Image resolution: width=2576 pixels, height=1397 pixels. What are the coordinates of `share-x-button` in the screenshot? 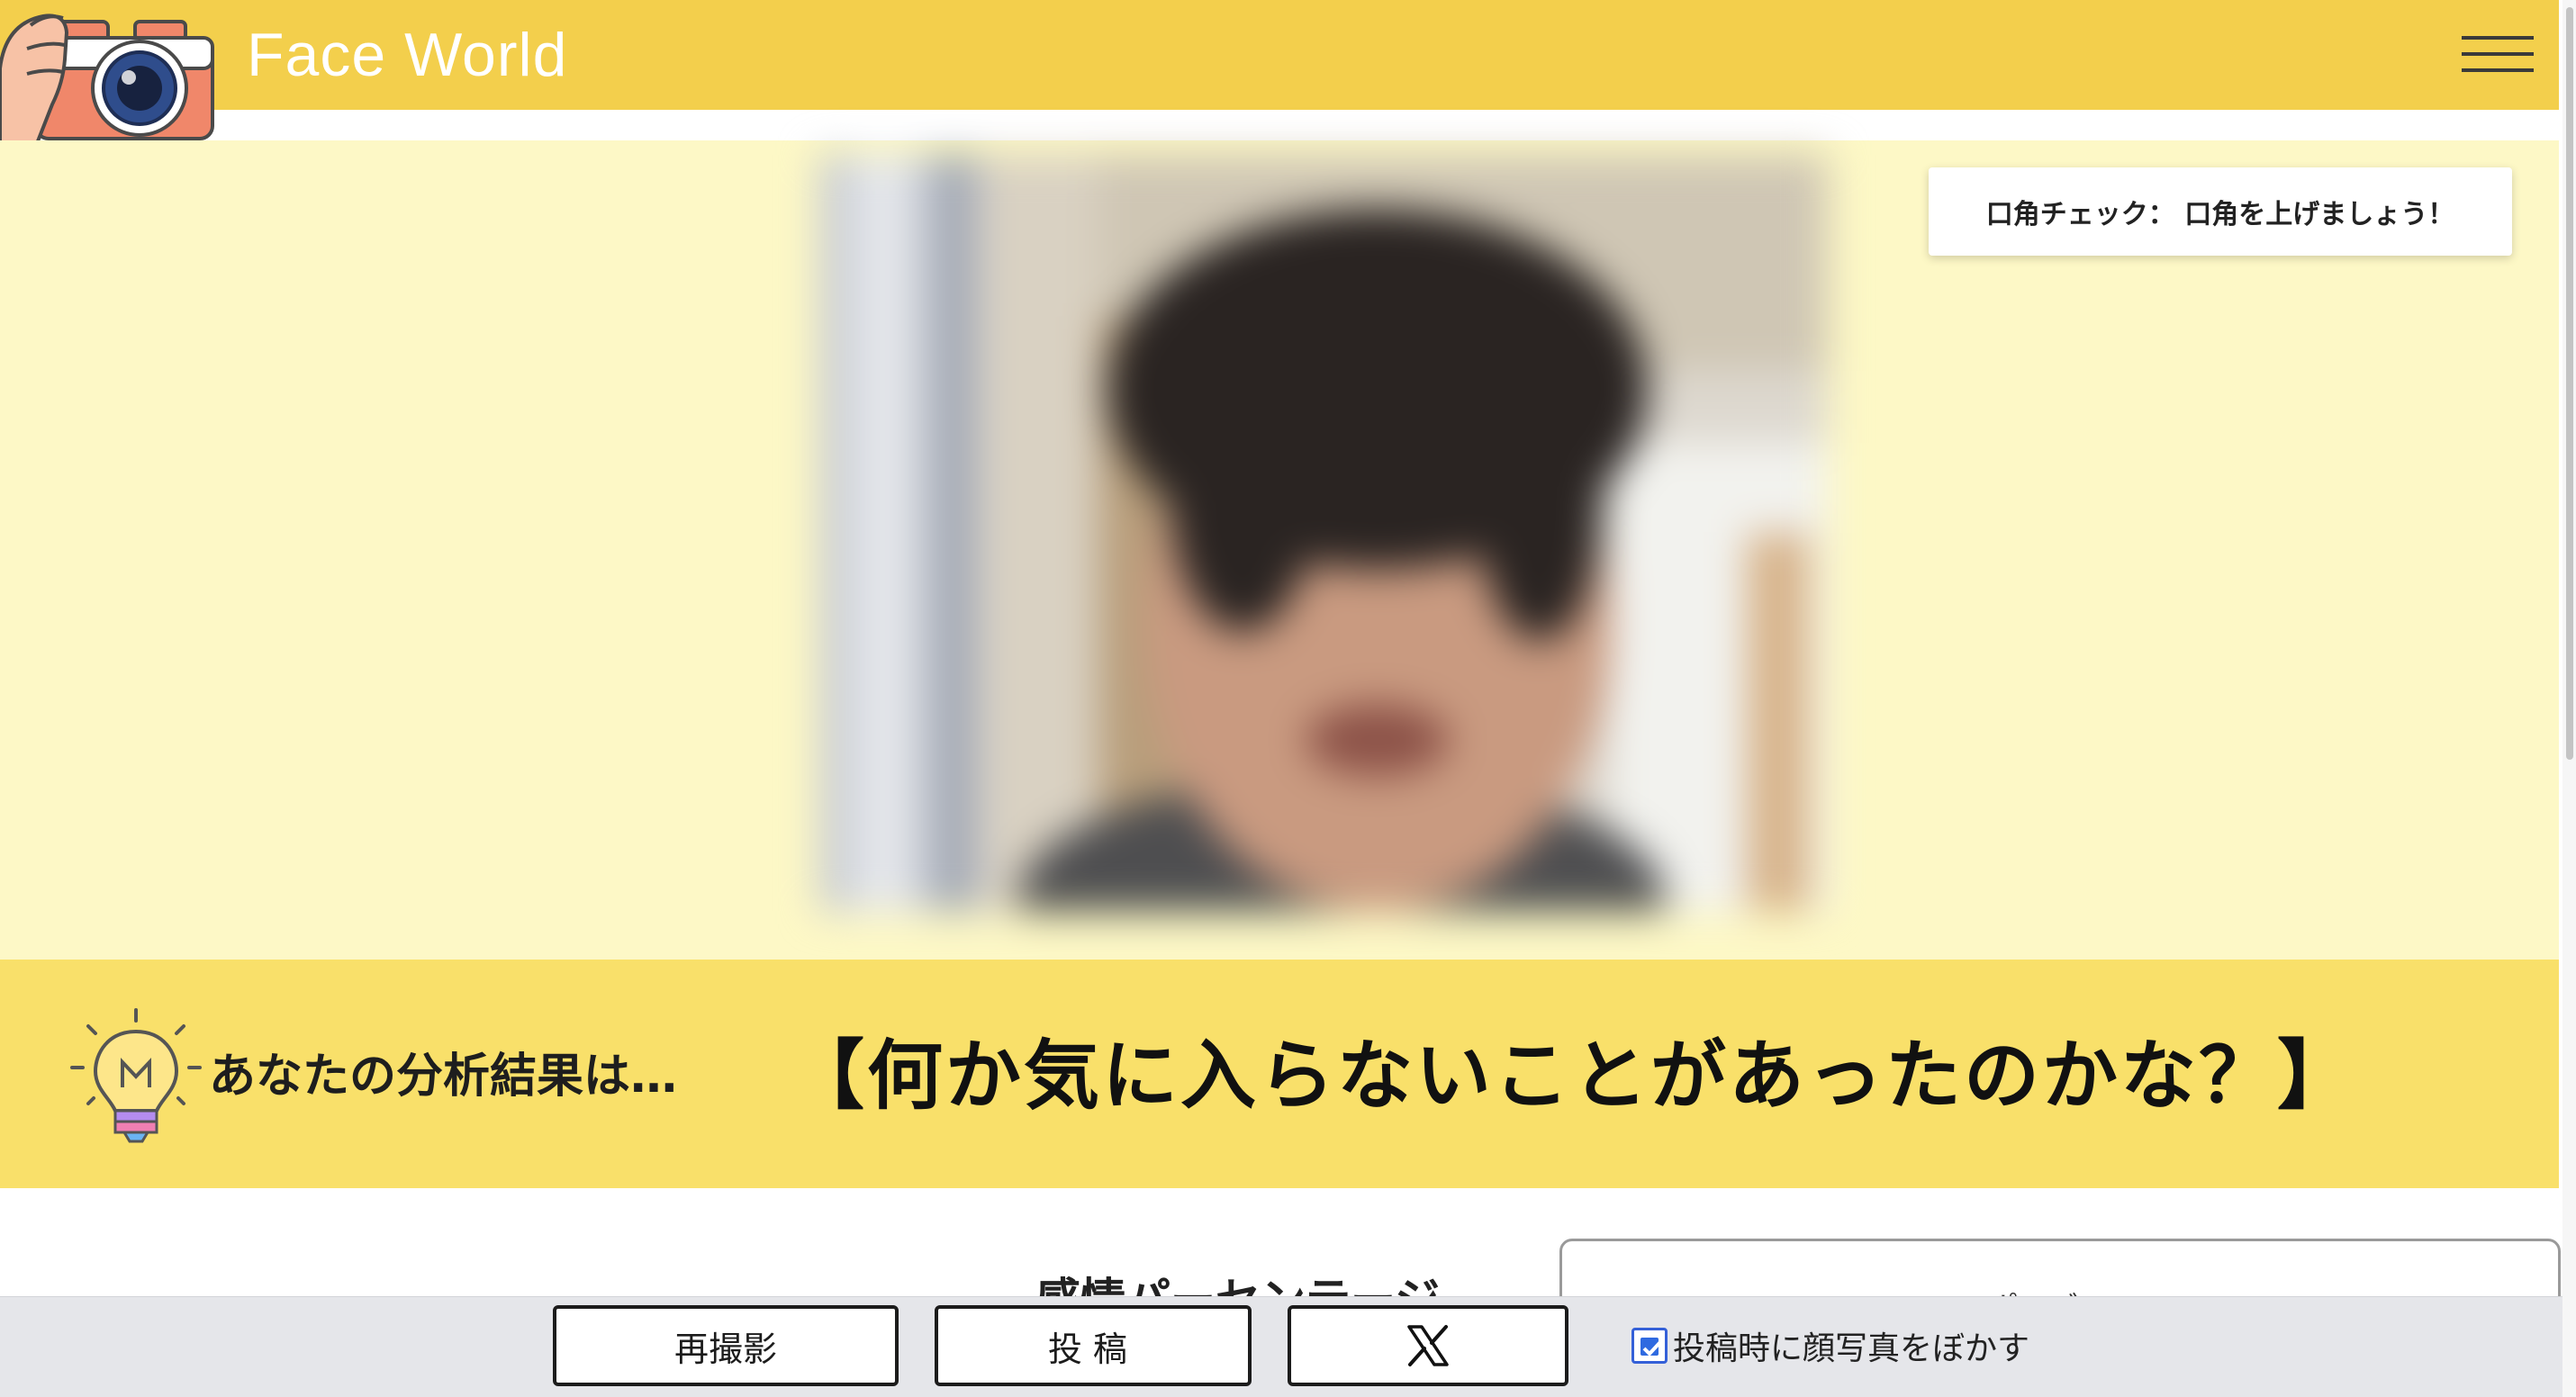 It's located at (1428, 1345).